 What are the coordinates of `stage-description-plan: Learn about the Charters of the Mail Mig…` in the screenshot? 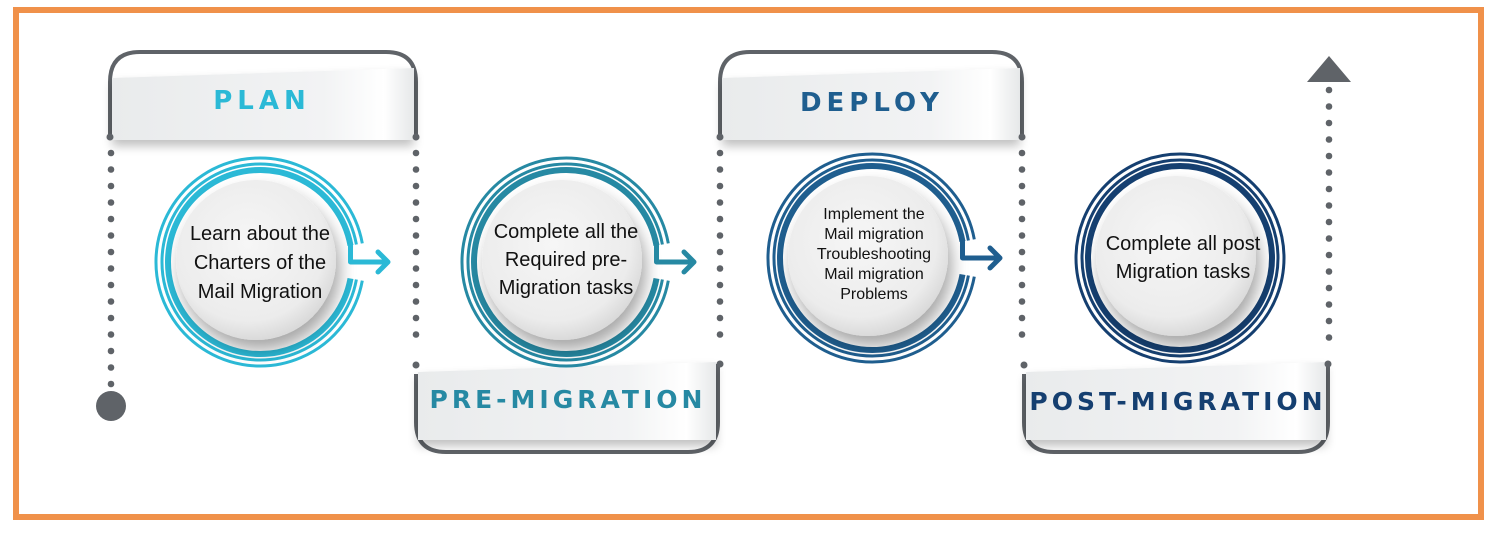 It's located at (260, 263).